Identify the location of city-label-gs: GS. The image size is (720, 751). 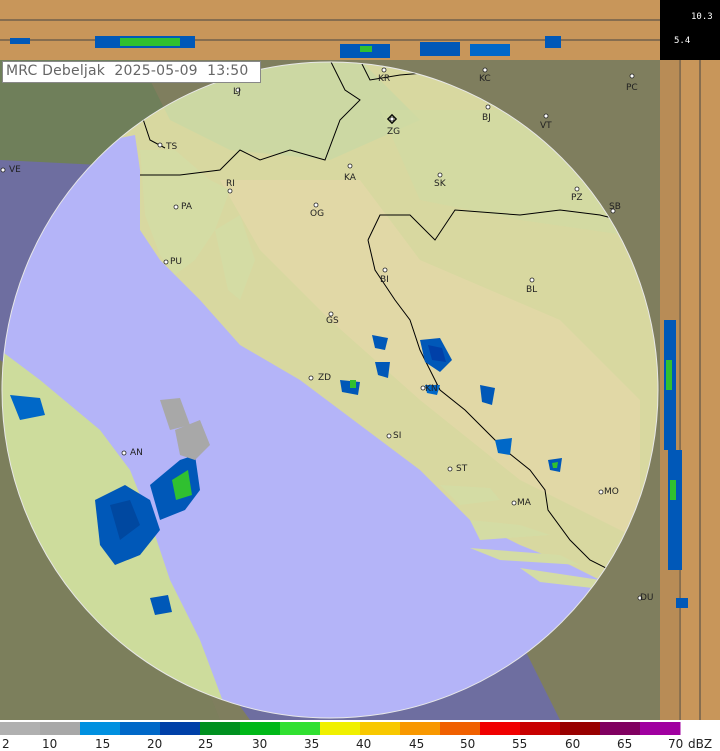
(332, 321).